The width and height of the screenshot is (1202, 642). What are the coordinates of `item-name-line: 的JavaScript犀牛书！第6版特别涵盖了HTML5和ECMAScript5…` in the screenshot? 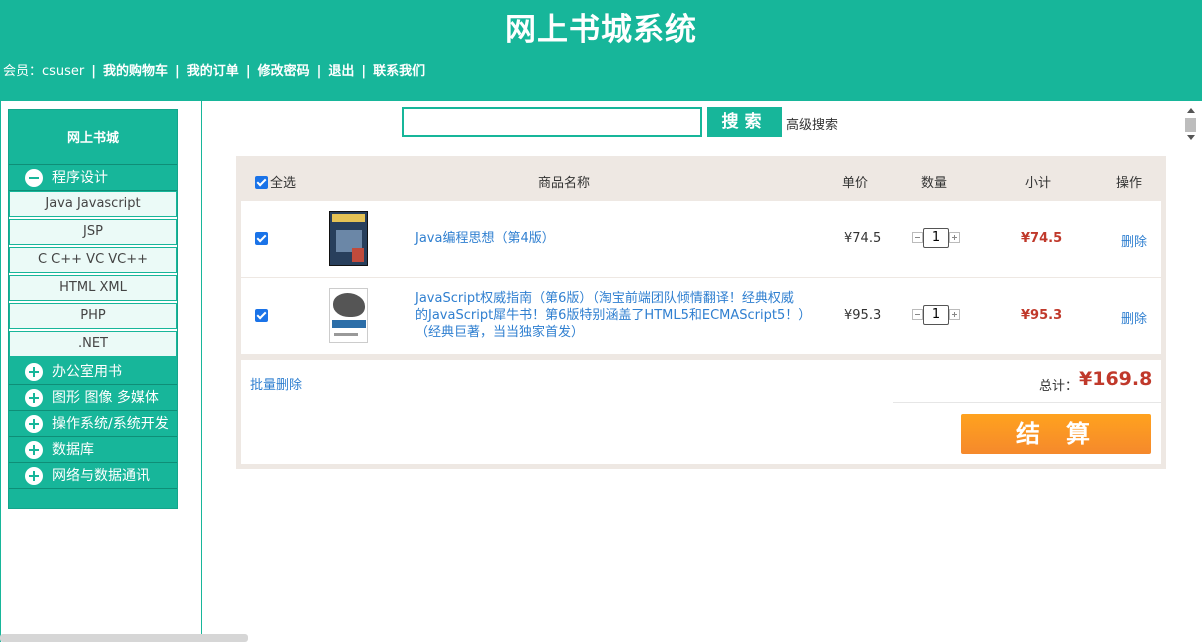 It's located at (613, 315).